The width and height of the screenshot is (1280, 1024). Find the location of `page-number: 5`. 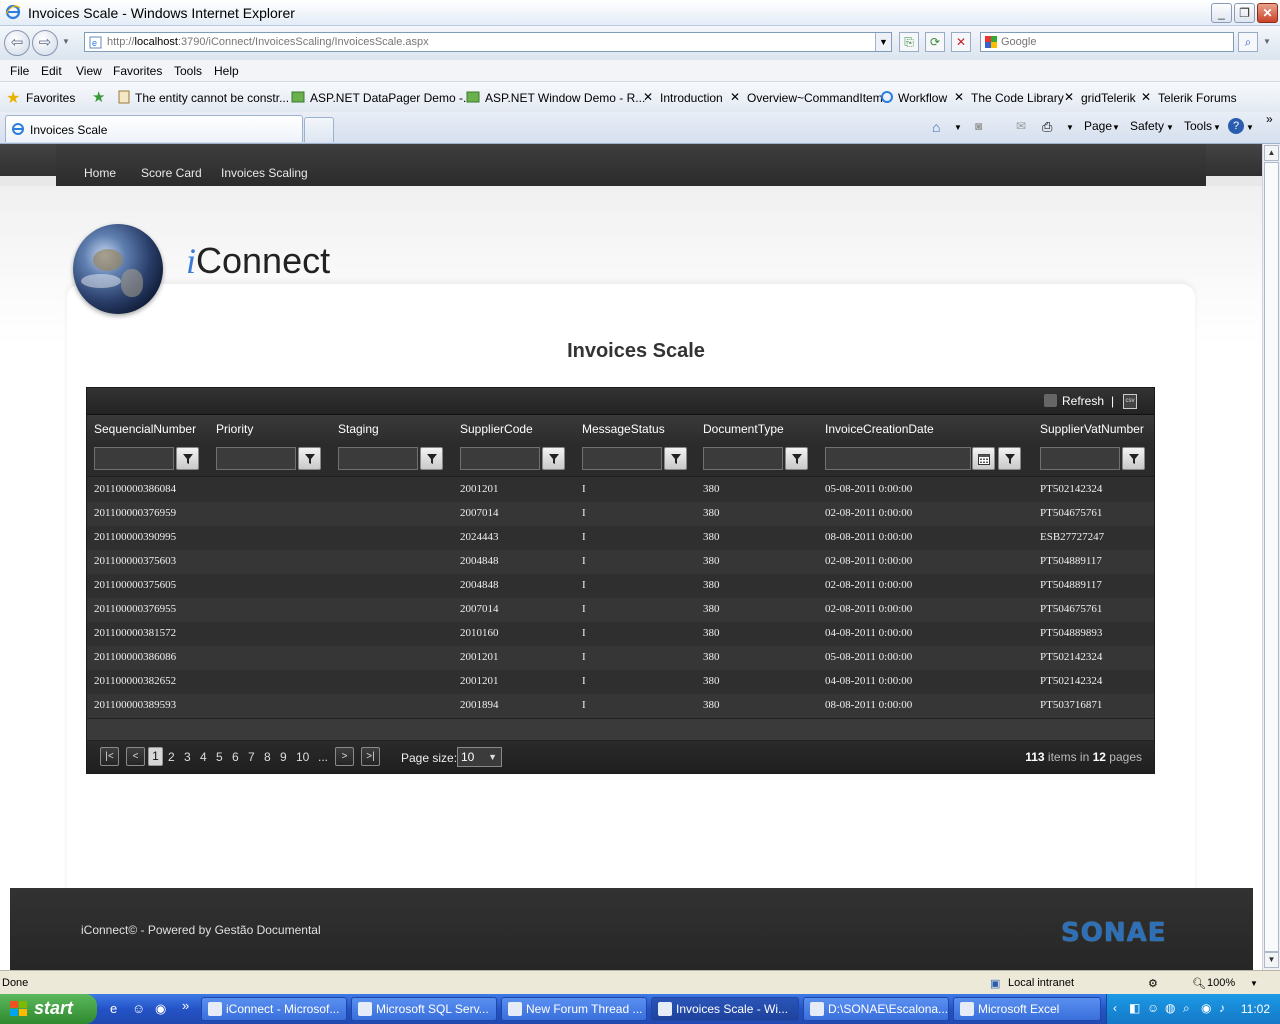

page-number: 5 is located at coordinates (219, 757).